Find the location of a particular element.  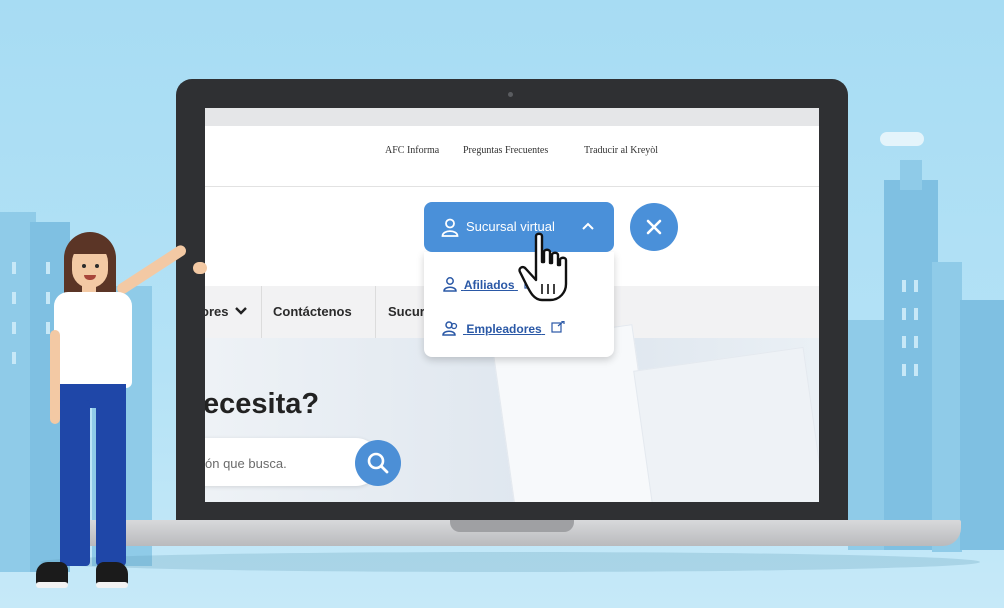

chevron-up-icon is located at coordinates (588, 226).